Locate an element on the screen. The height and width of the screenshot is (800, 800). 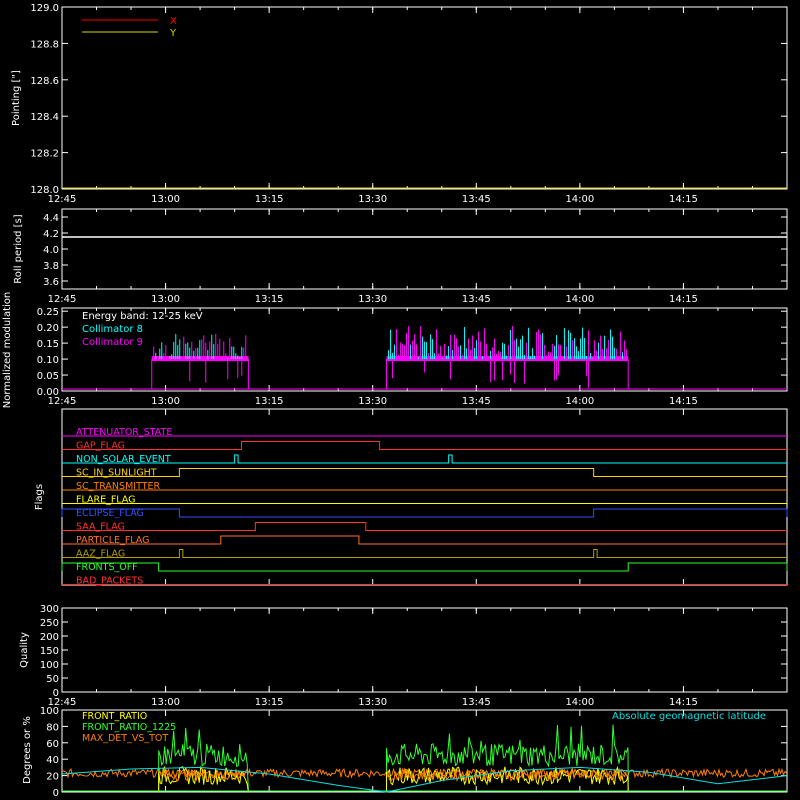
flag-label-sc_transmitter: SC_TRANSMITTER is located at coordinates (118, 486).